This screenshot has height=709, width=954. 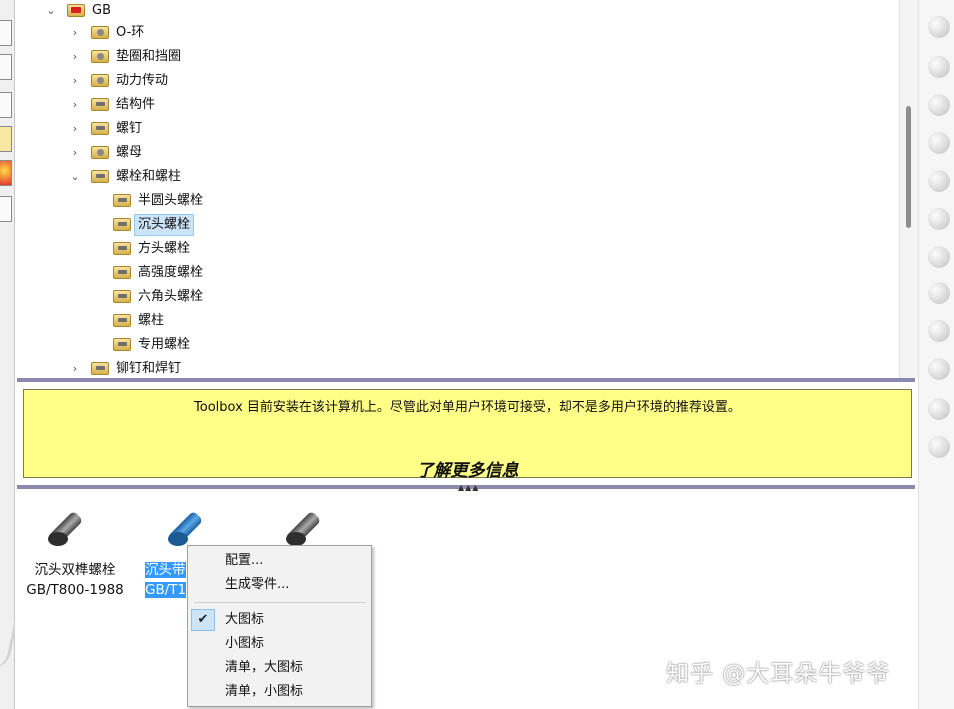 What do you see at coordinates (129, 152) in the screenshot?
I see `tree-node-label: 螺母` at bounding box center [129, 152].